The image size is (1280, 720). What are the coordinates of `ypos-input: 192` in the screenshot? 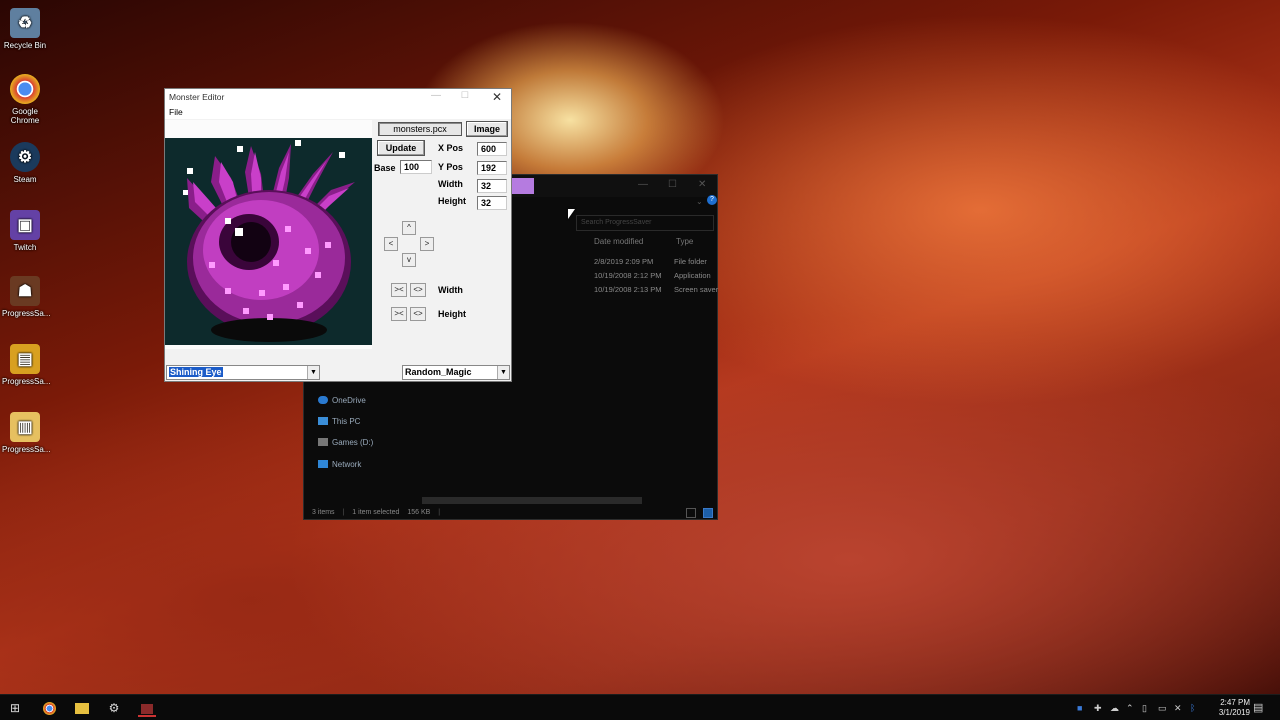 It's located at (492, 168).